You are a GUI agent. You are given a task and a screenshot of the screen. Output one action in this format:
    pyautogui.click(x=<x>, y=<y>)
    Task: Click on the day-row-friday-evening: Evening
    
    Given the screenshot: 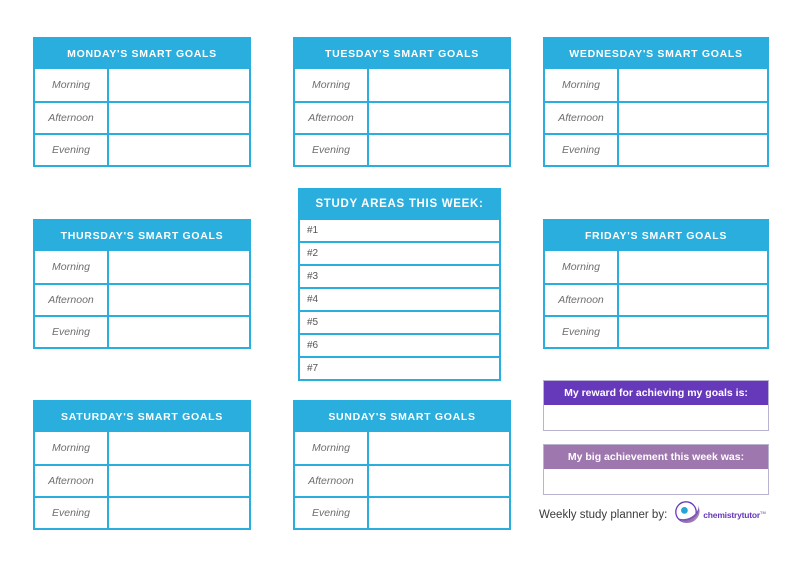 What is the action you would take?
    pyautogui.click(x=656, y=331)
    